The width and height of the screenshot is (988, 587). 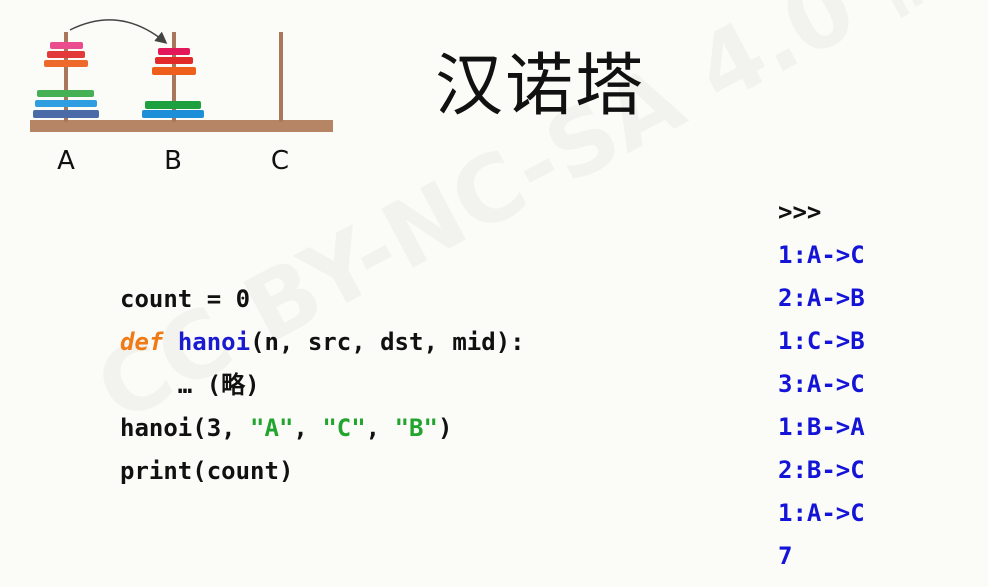 I want to click on output-line: 7, so click(x=785, y=556).